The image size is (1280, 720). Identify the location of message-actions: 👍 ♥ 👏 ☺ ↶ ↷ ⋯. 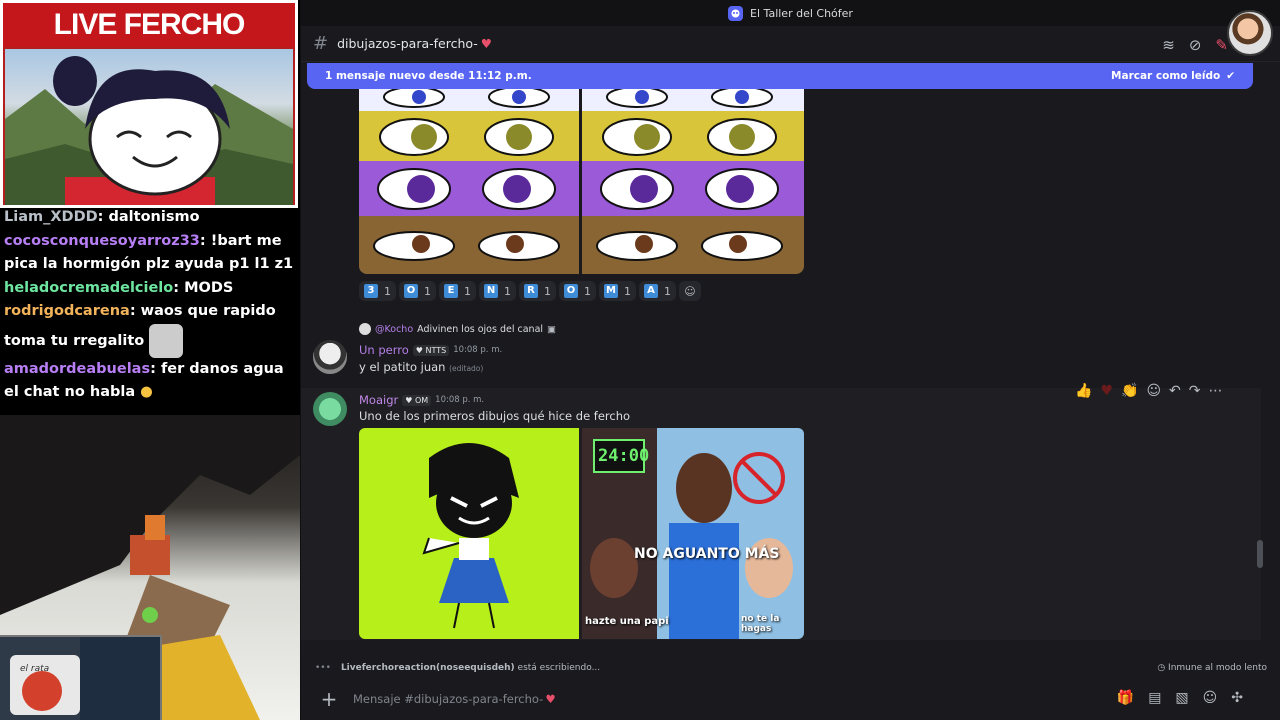
(1149, 391).